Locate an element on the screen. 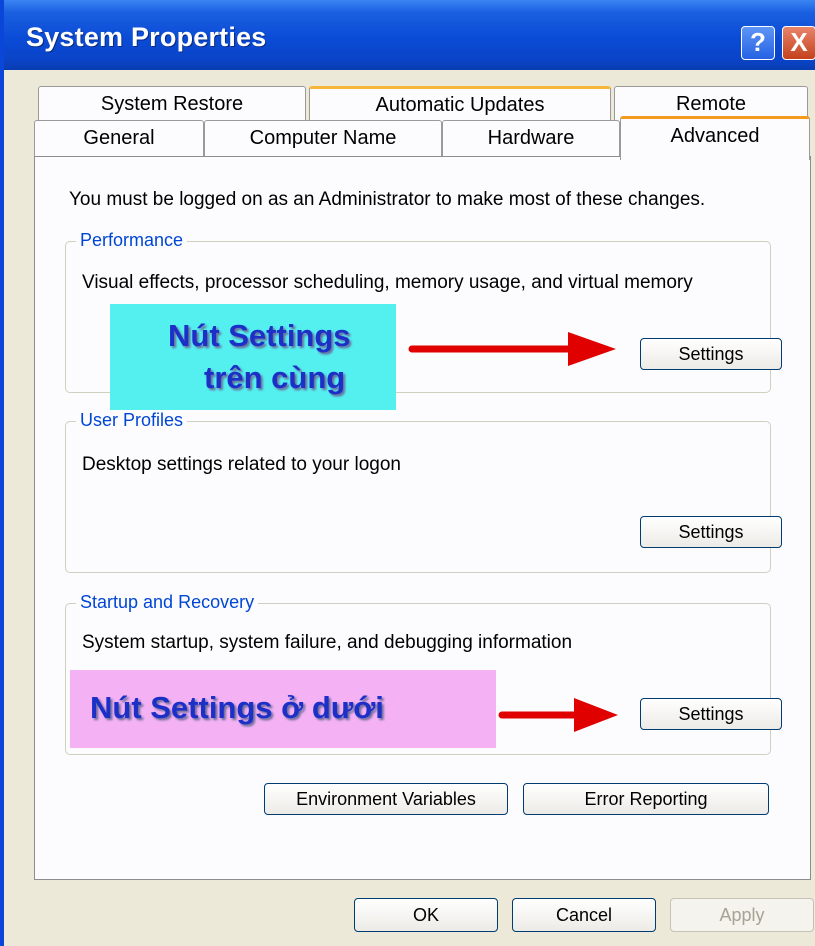 Image resolution: width=815 pixels, height=946 pixels. annotation-arrow-bottom is located at coordinates (558, 715).